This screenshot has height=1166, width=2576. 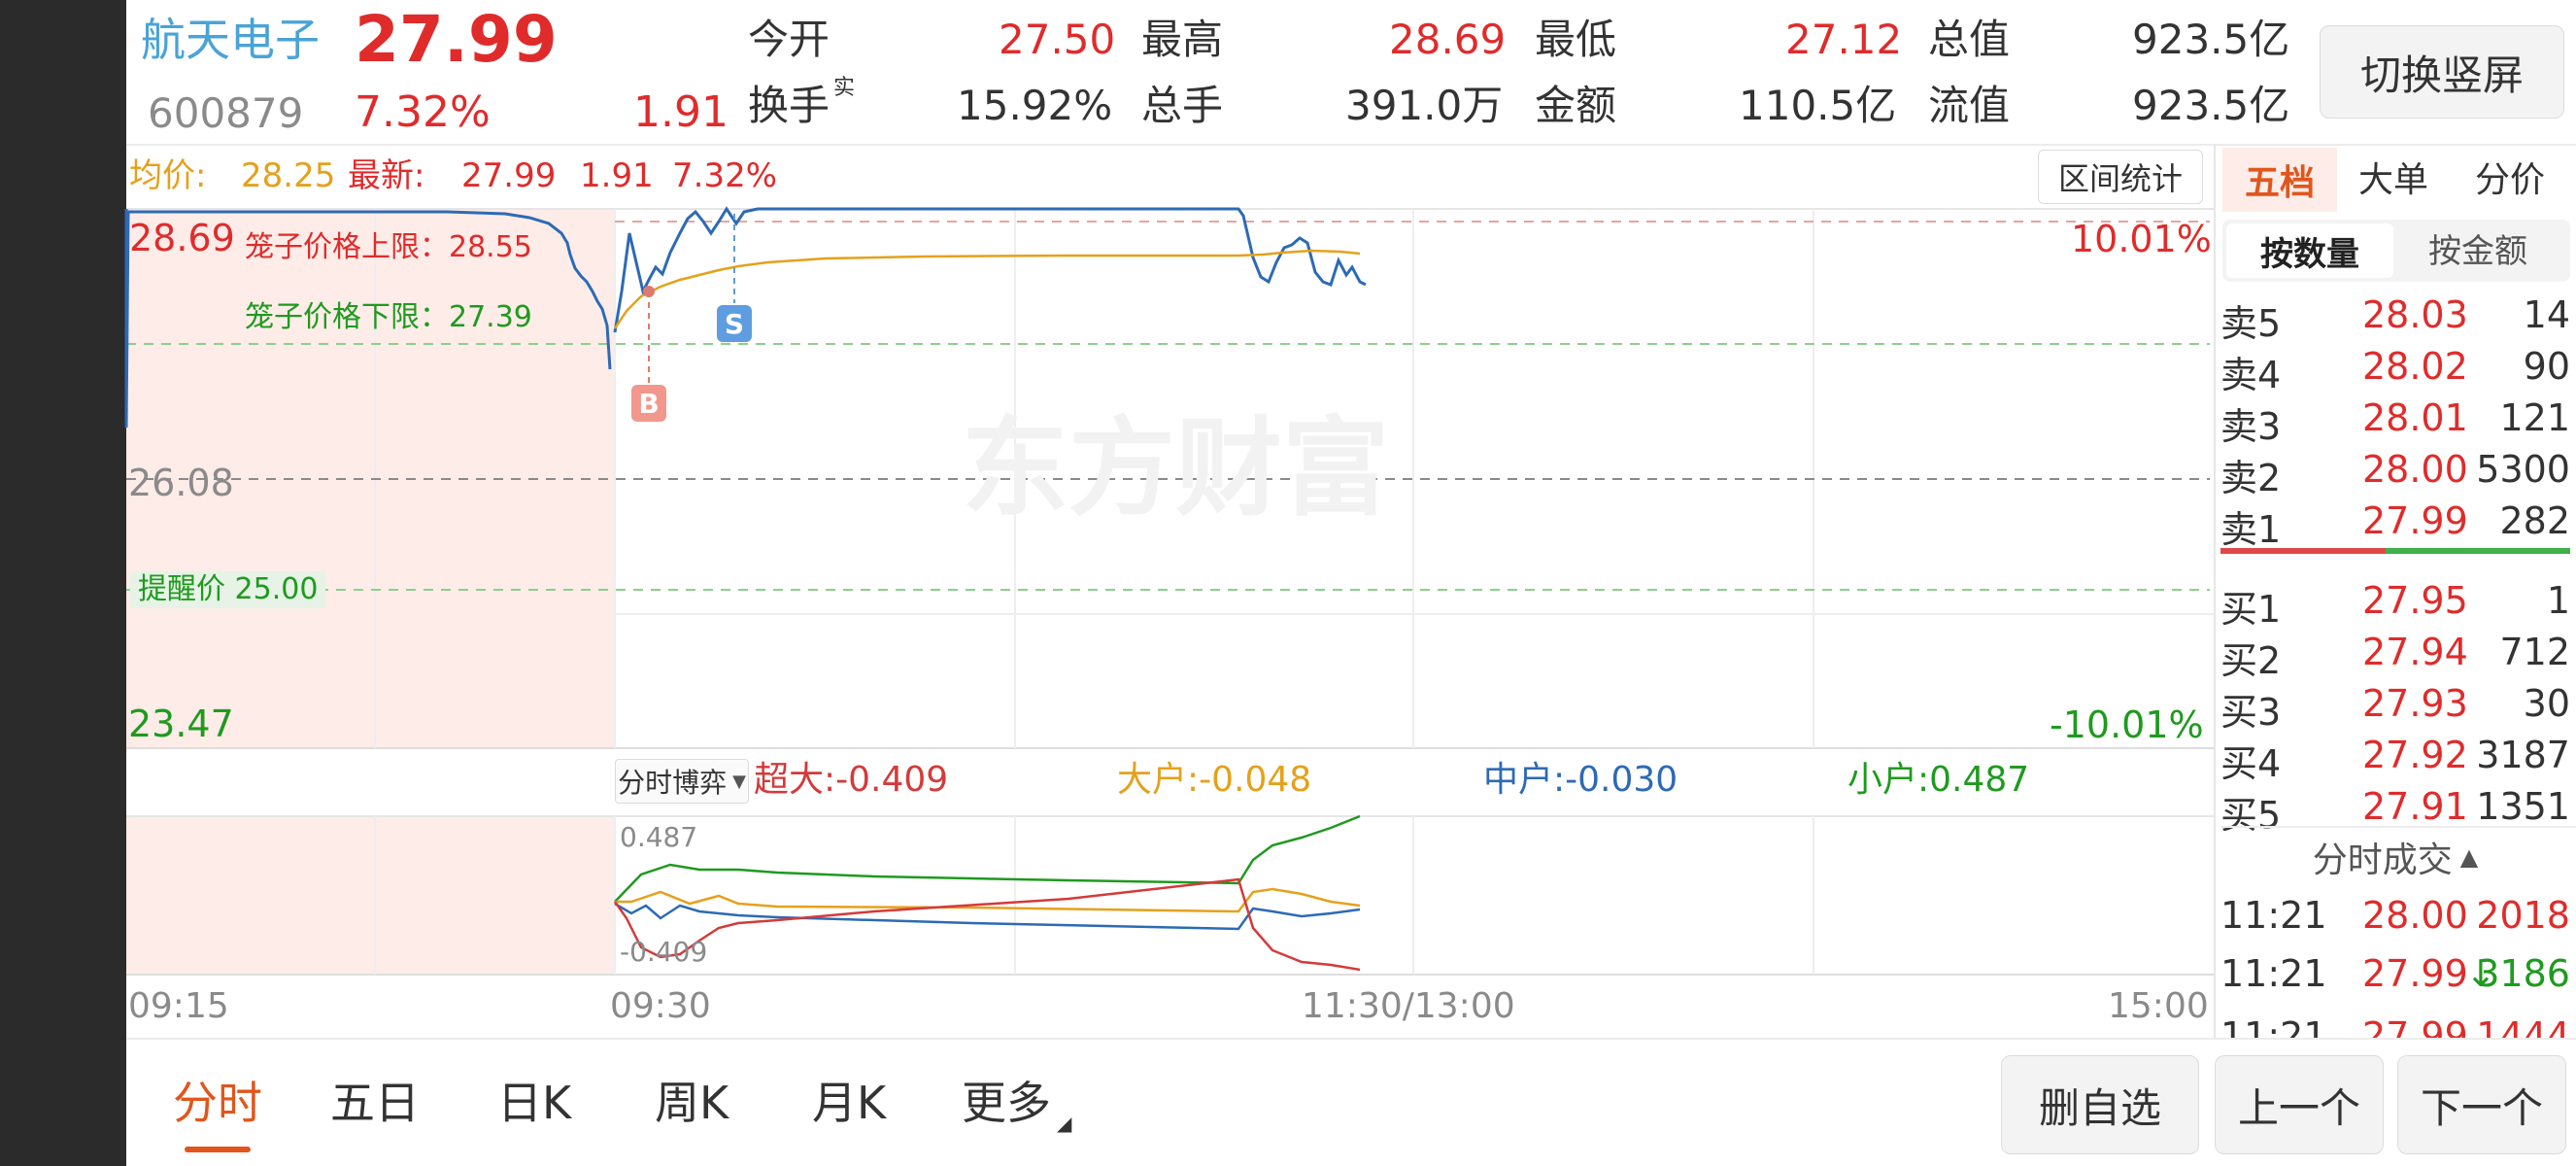 I want to click on time-label-1500: 15:00, so click(x=2158, y=1006).